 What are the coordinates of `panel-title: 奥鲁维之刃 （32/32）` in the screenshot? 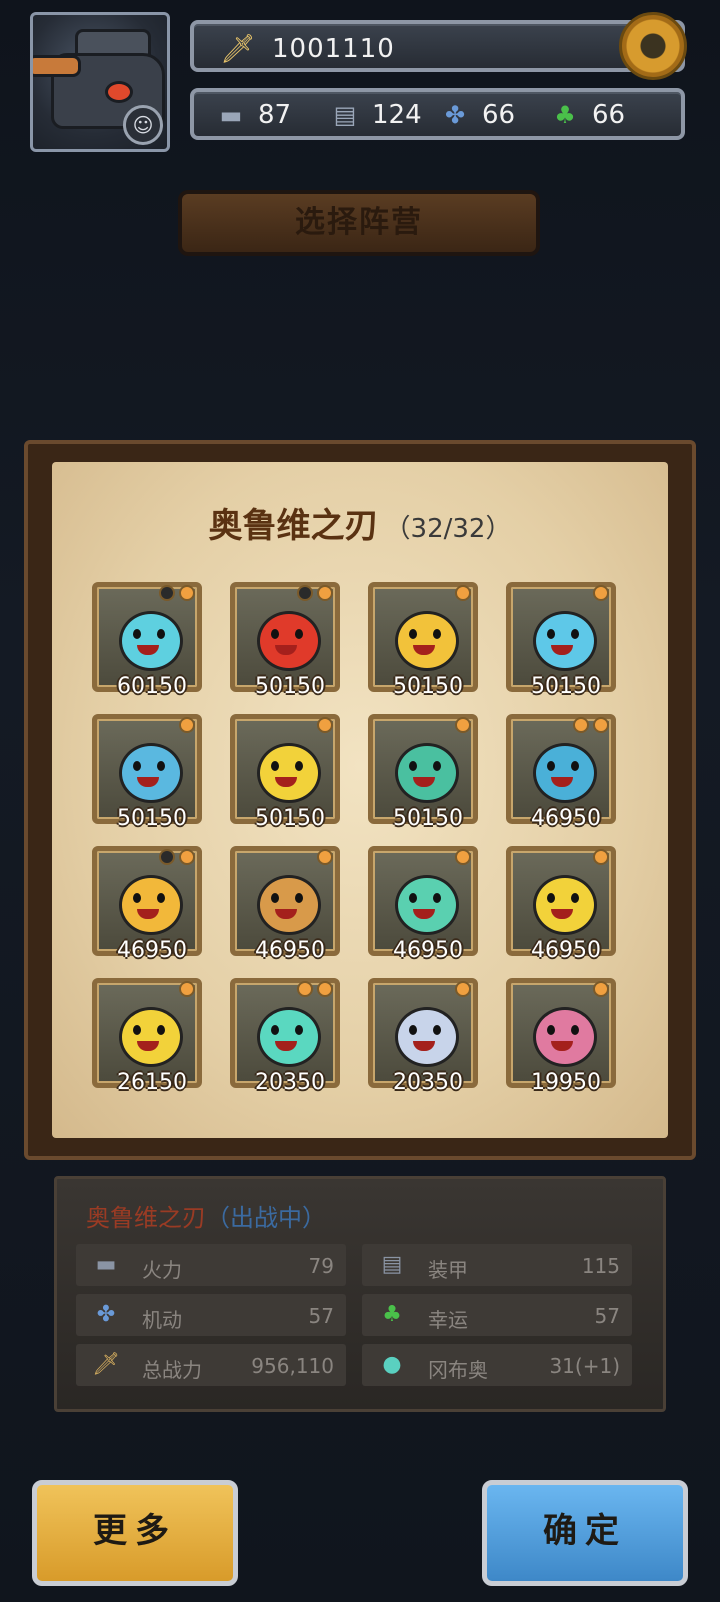 It's located at (360, 522).